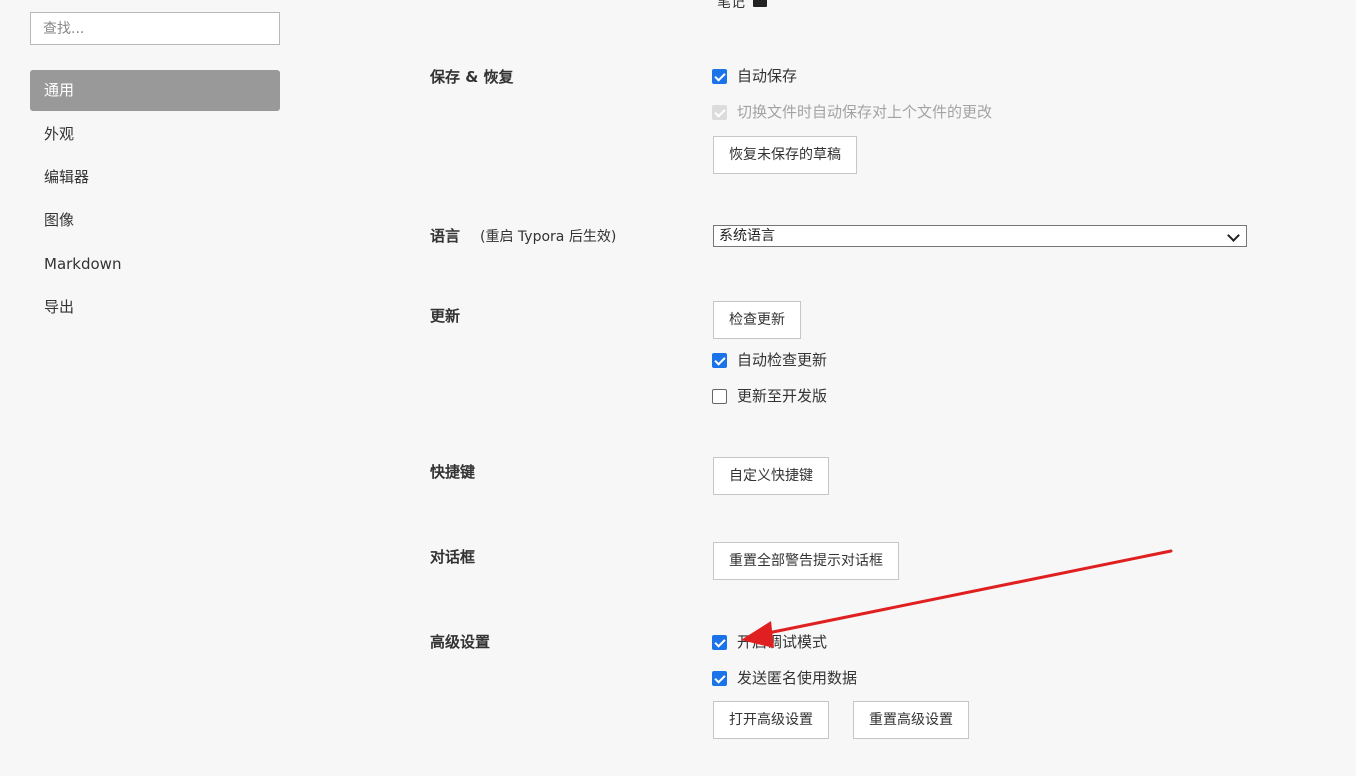 This screenshot has height=776, width=1356. I want to click on autosave-option: 自动保存, so click(754, 76).